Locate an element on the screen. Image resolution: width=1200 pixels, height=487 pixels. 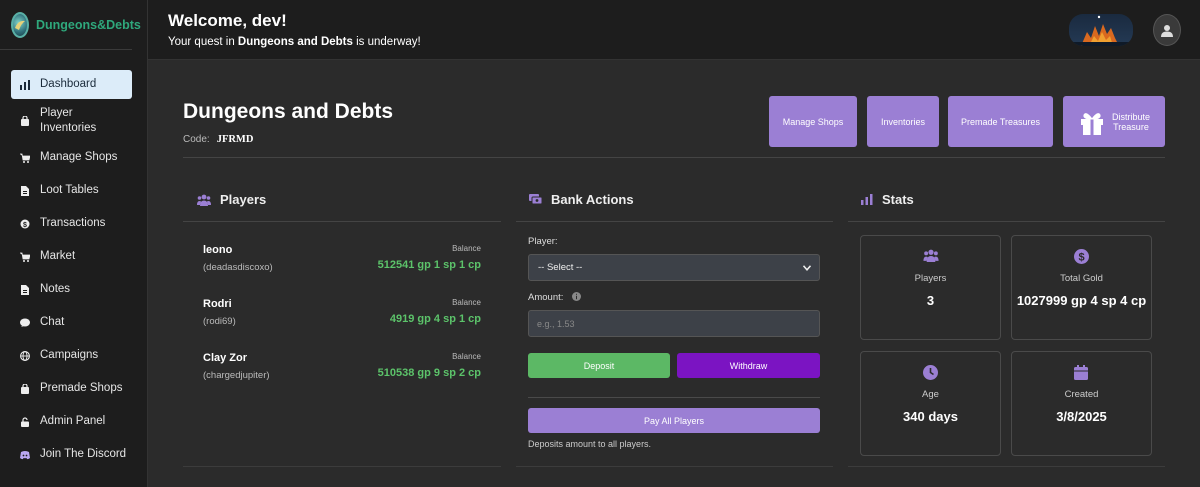
sidebar-item-player-inventories: Player Inventories is located at coordinates (71, 121).